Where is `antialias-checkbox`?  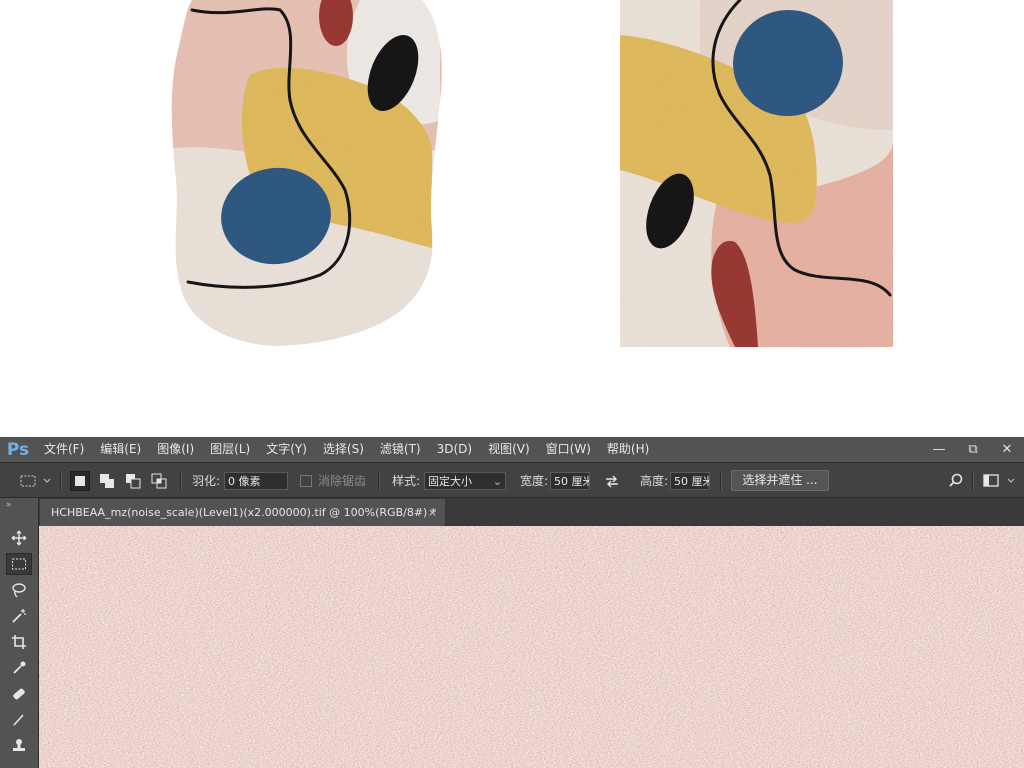 antialias-checkbox is located at coordinates (306, 480).